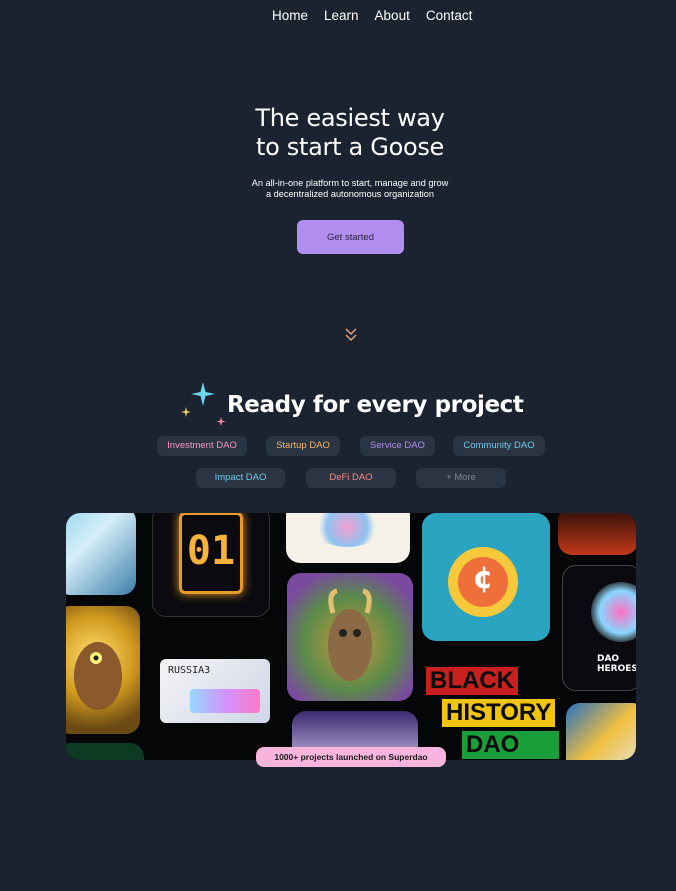 Image resolution: width=676 pixels, height=891 pixels. I want to click on hero-title: The easiest way to start a Goose, so click(338, 133).